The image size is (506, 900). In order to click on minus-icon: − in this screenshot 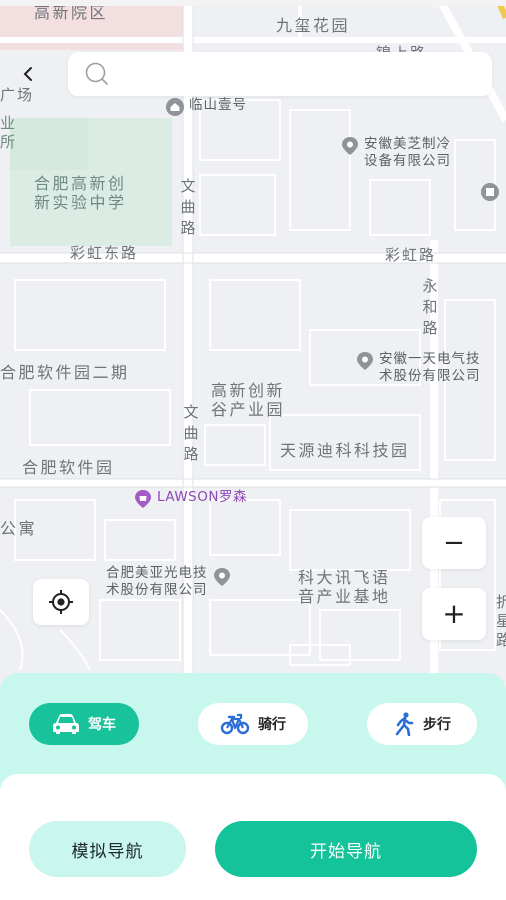, I will do `click(454, 543)`.